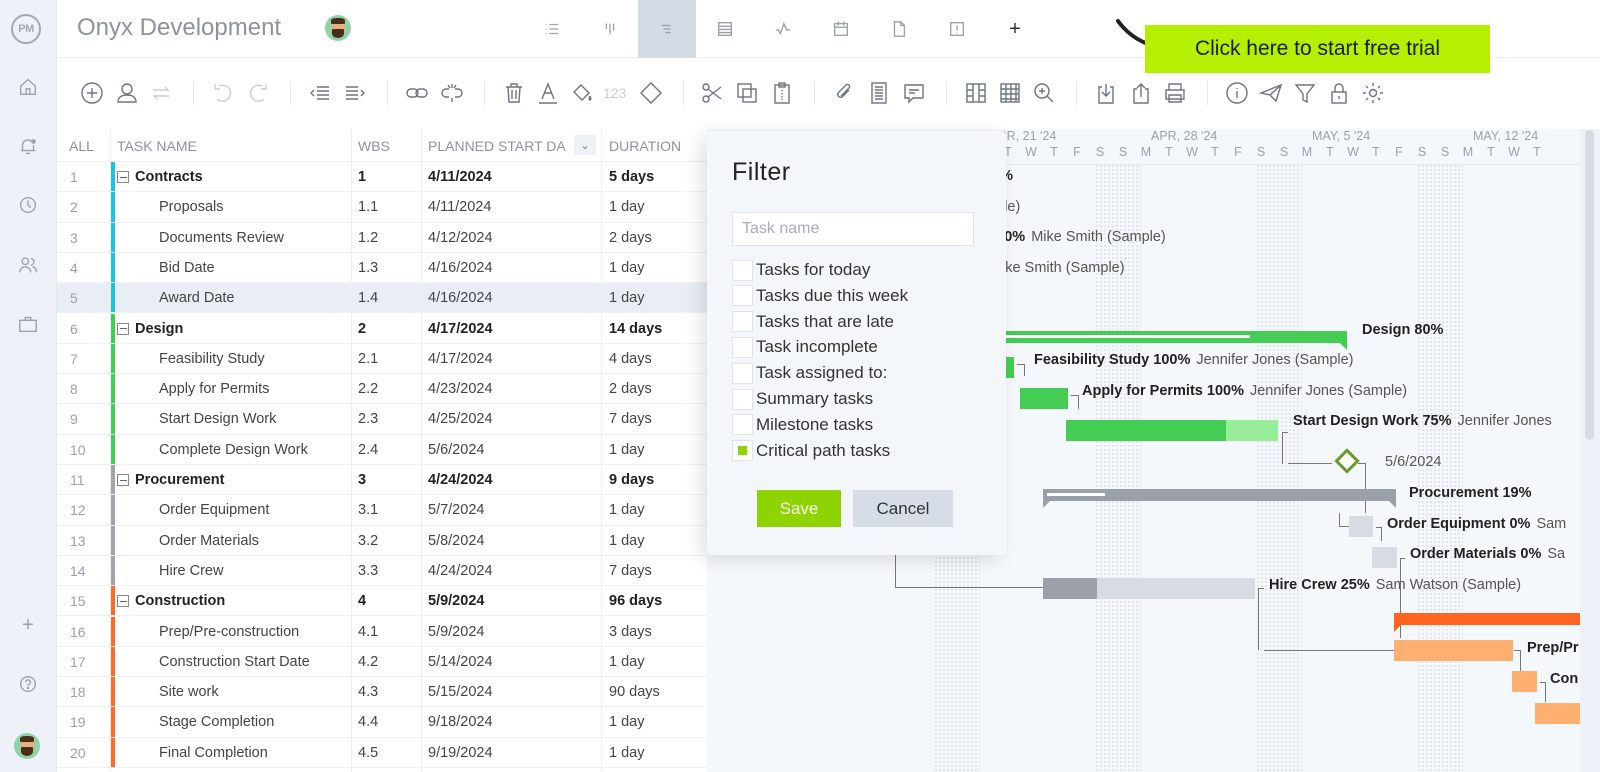  I want to click on tab-dashboard-view, so click(783, 29).